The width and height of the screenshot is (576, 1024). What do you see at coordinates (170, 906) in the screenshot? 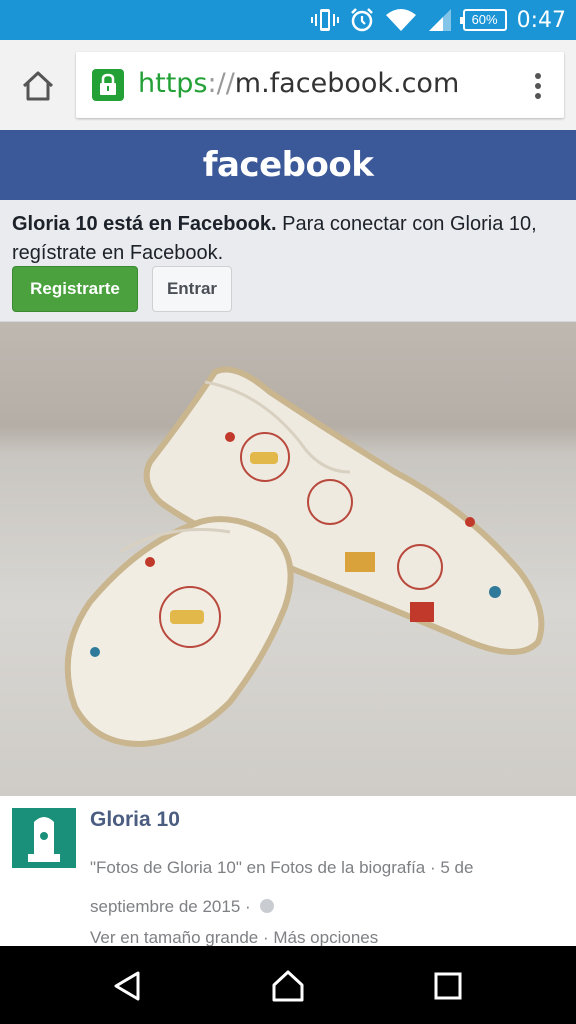
I see `caption-date: septiembre de 2015 ·` at bounding box center [170, 906].